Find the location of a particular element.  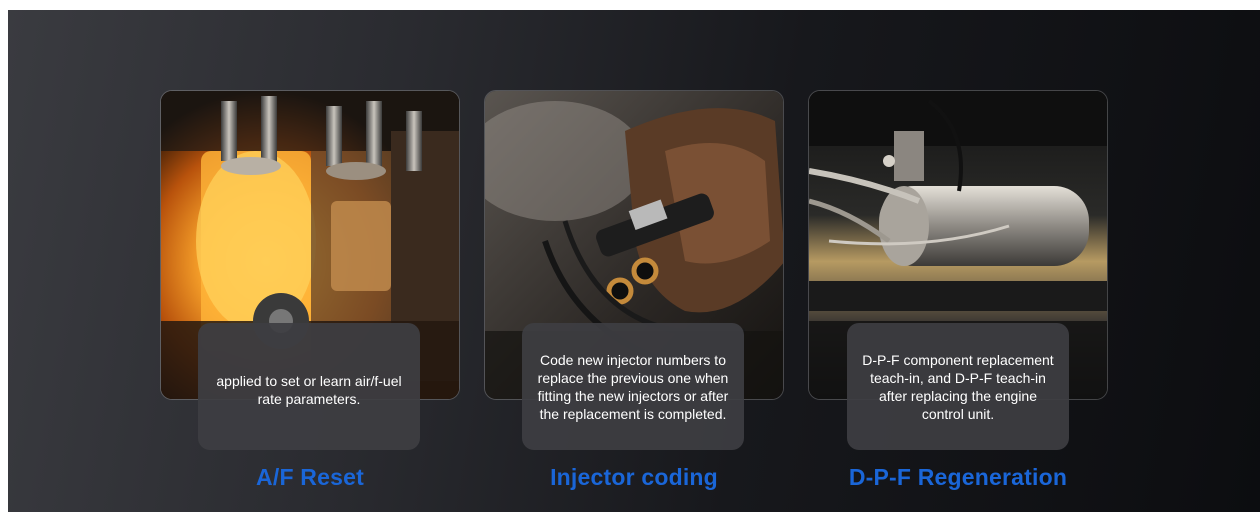

af-reset-title: A/F Reset is located at coordinates (310, 477).